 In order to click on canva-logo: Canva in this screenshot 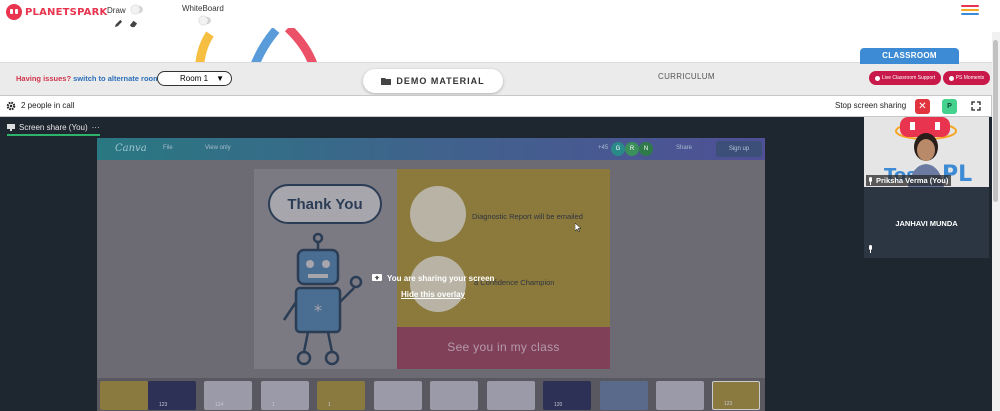, I will do `click(131, 148)`.